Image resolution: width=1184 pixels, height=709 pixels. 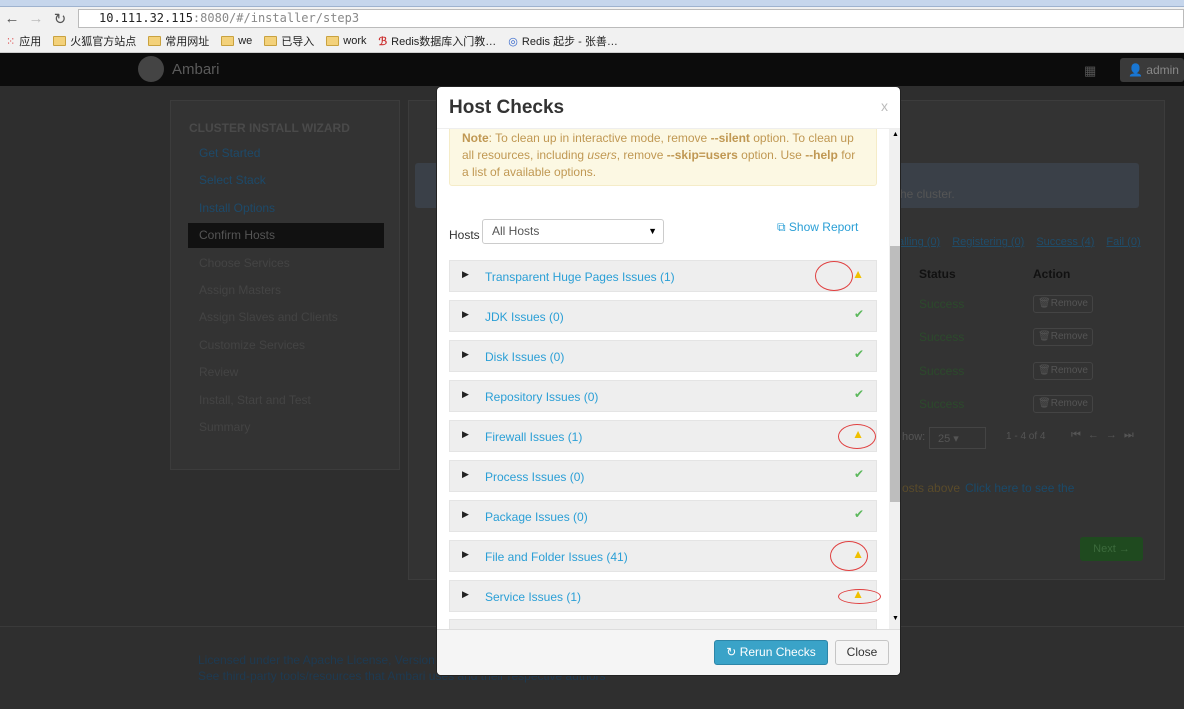 I want to click on warning-text: osts above, so click(x=931, y=488).